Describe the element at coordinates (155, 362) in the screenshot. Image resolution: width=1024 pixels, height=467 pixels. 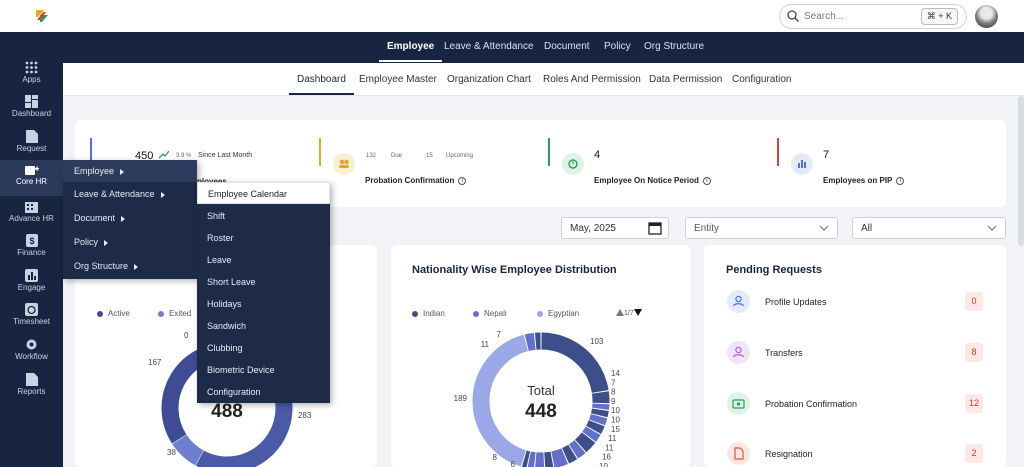
I see `donut-label: 167` at that location.